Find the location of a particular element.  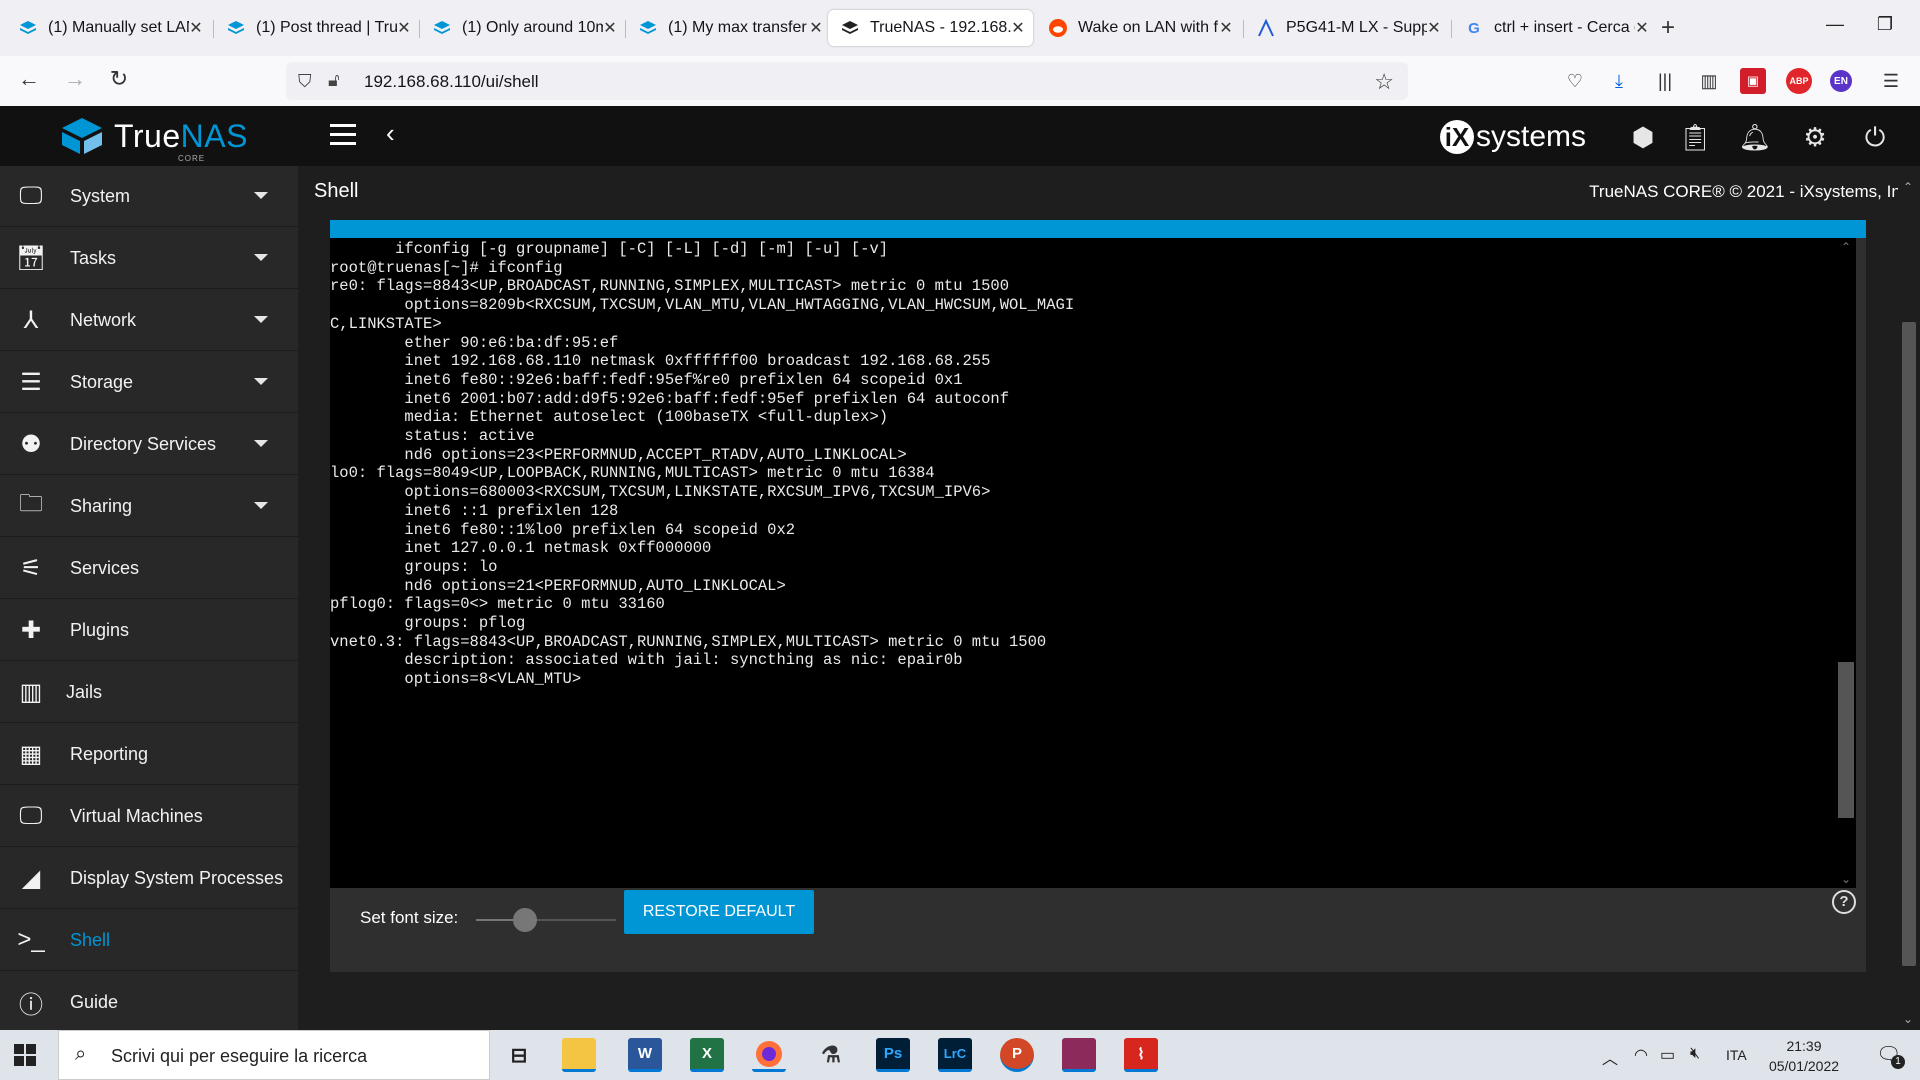

page-scrollbar: ⌃ ⌄ is located at coordinates (1909, 598).